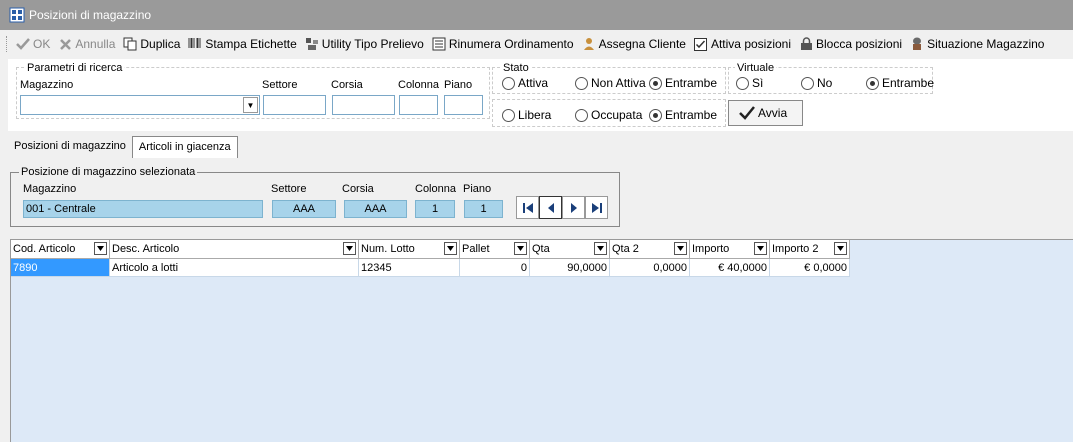  I want to click on utility-tipo-prelievo-button: Utility Tipo Prelievo, so click(364, 44).